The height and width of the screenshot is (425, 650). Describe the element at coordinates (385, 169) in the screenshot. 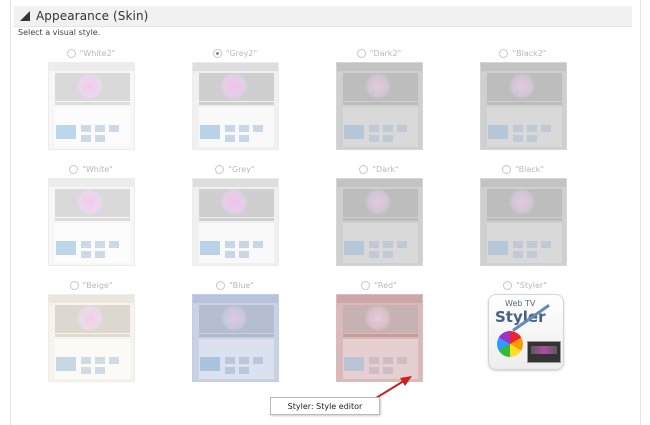

I see `skin-label: "Dark"` at that location.